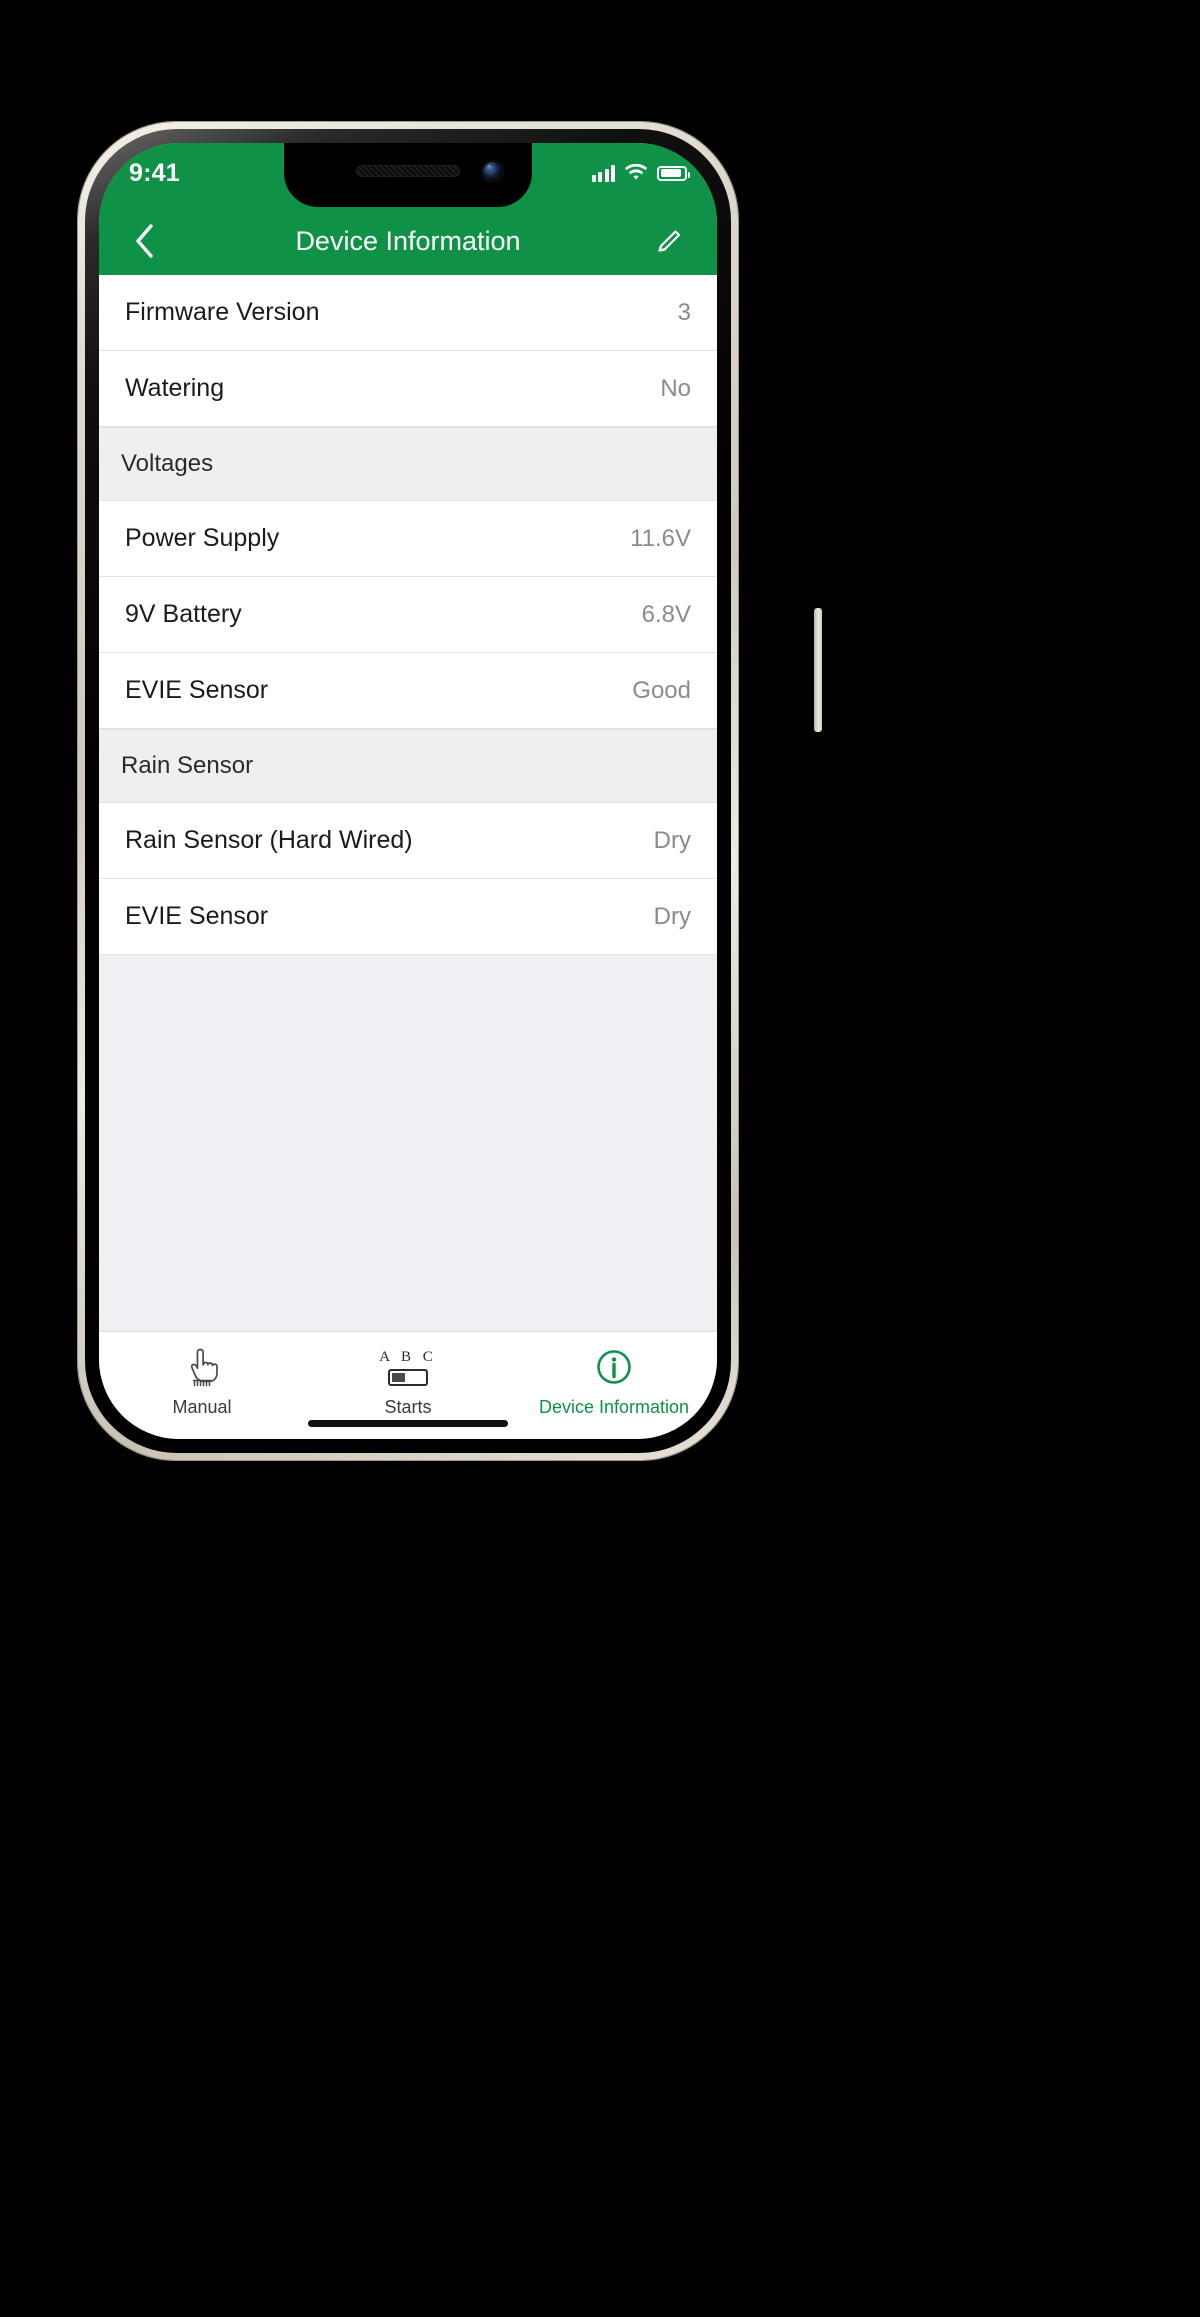  What do you see at coordinates (222, 312) in the screenshot?
I see `list-row-label: Firmware Version` at bounding box center [222, 312].